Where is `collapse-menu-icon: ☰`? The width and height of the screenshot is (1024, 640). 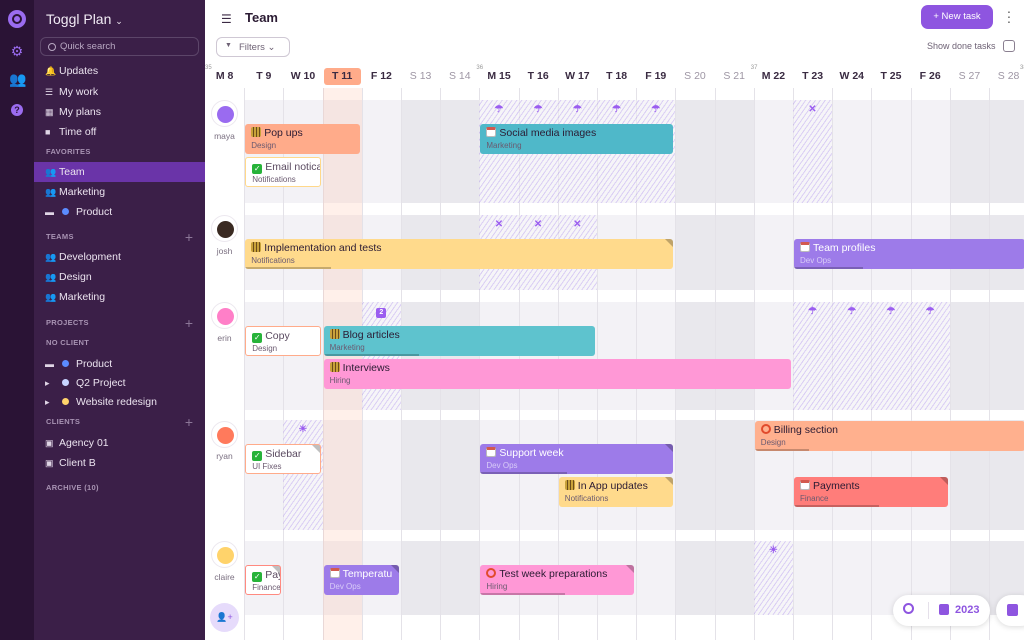
collapse-menu-icon: ☰ is located at coordinates (227, 19).